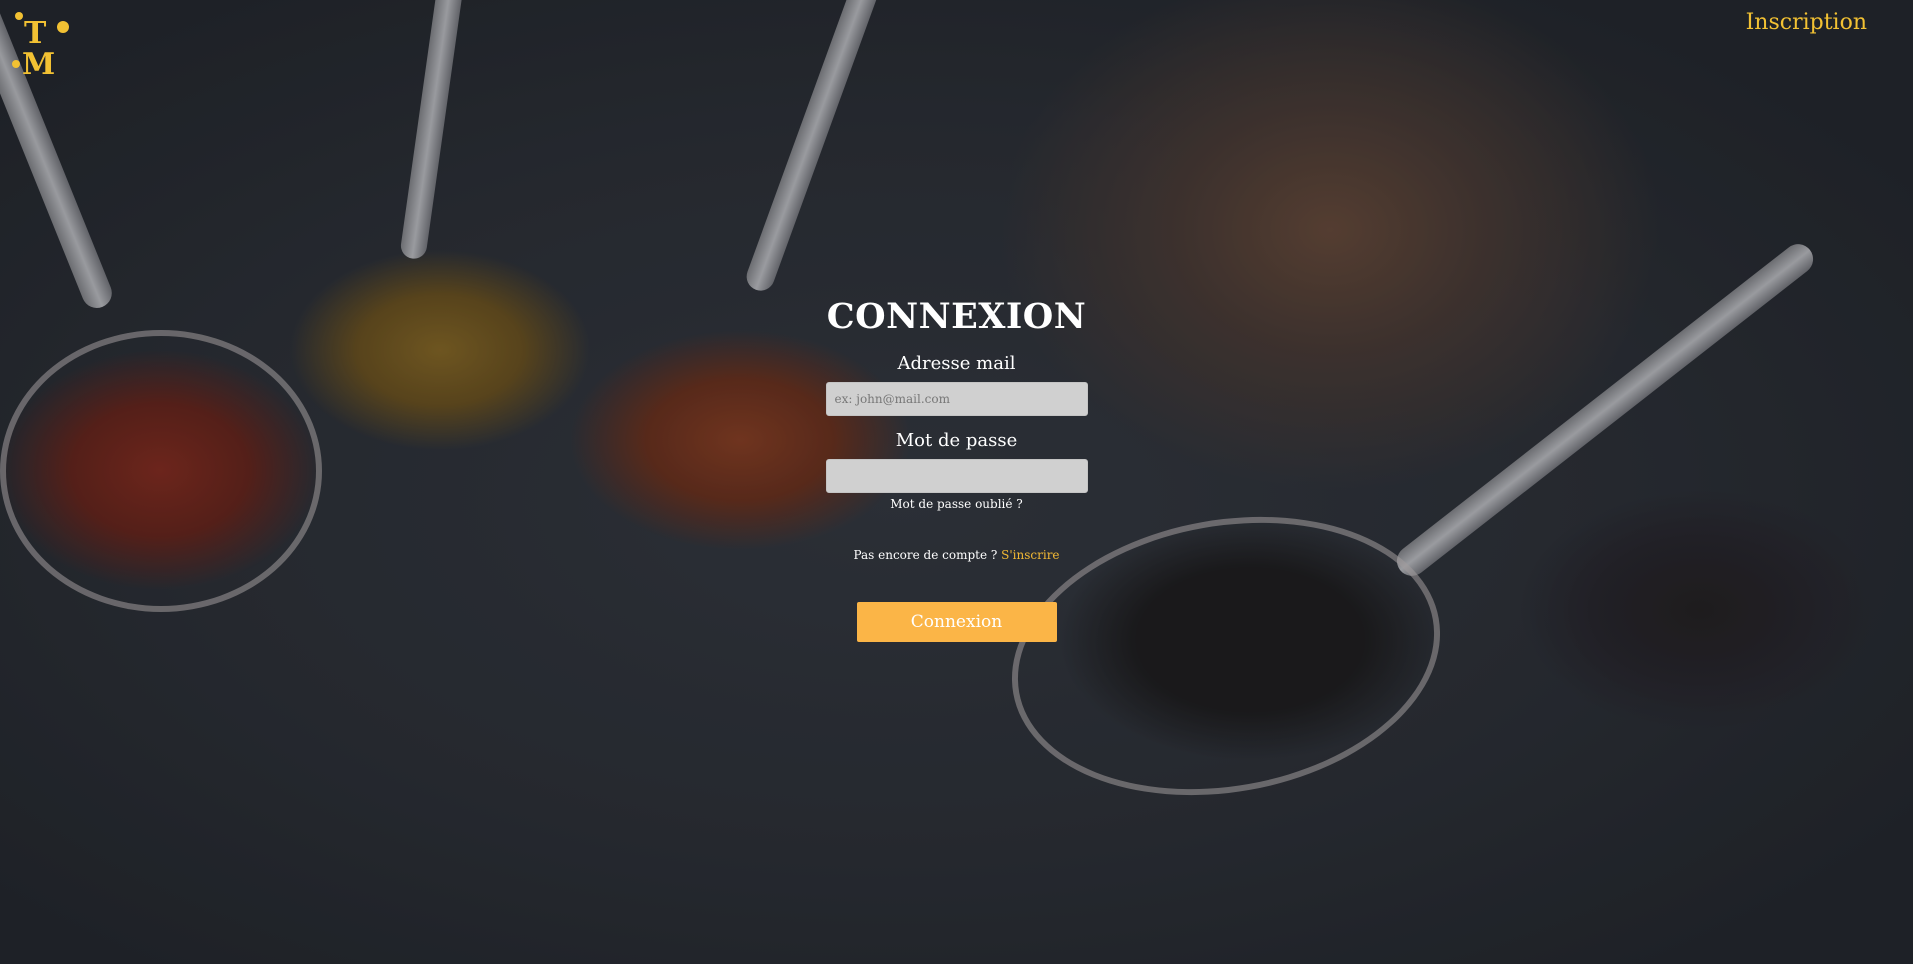 The width and height of the screenshot is (1913, 964). What do you see at coordinates (956, 363) in the screenshot?
I see `email-label: Adresse mail` at bounding box center [956, 363].